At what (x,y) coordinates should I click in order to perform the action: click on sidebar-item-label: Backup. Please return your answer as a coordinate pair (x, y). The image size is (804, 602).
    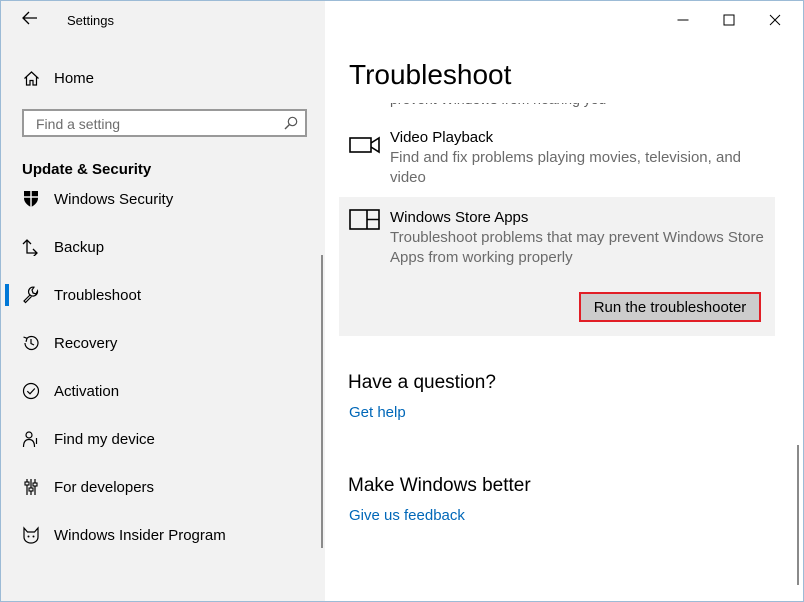
    Looking at the image, I should click on (79, 247).